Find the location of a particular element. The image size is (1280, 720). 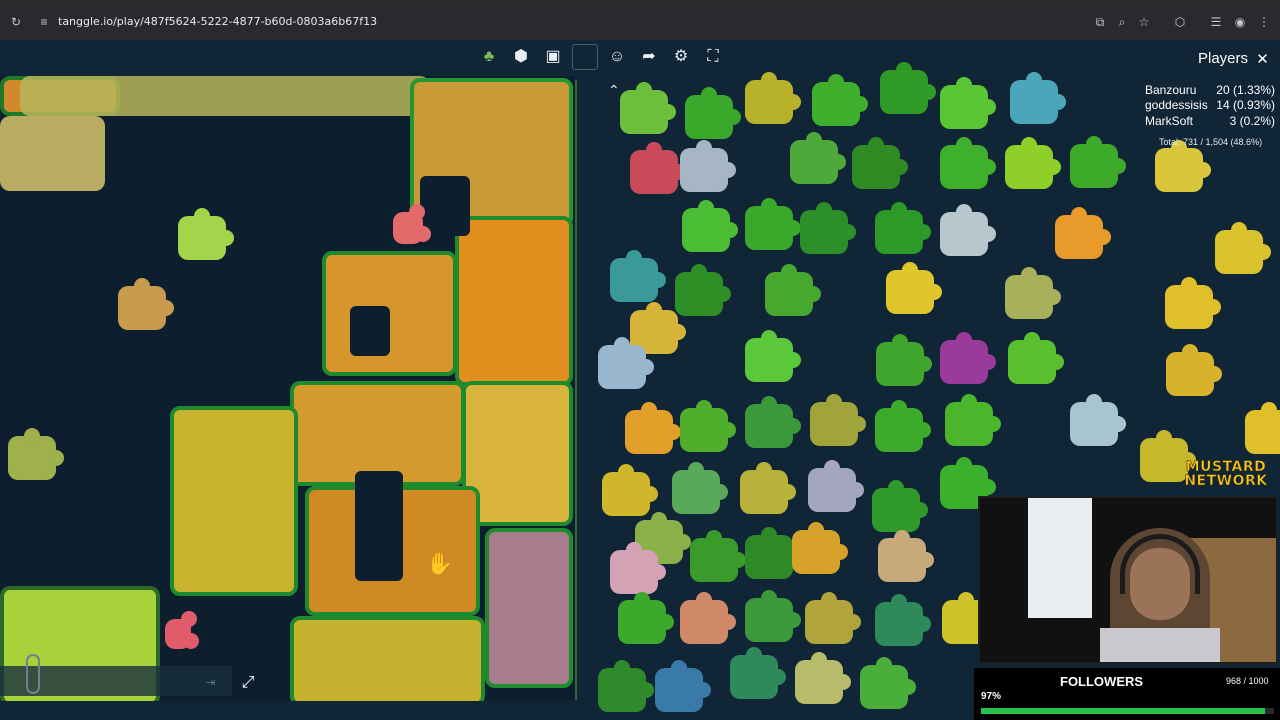

install-icon: ⧉ is located at coordinates (1100, 22).